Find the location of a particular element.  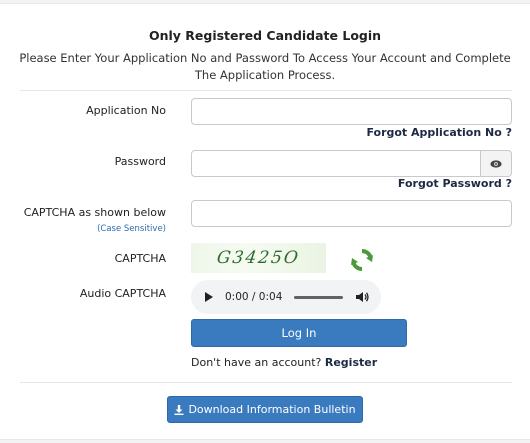

application-no-label: Application No is located at coordinates (126, 110).